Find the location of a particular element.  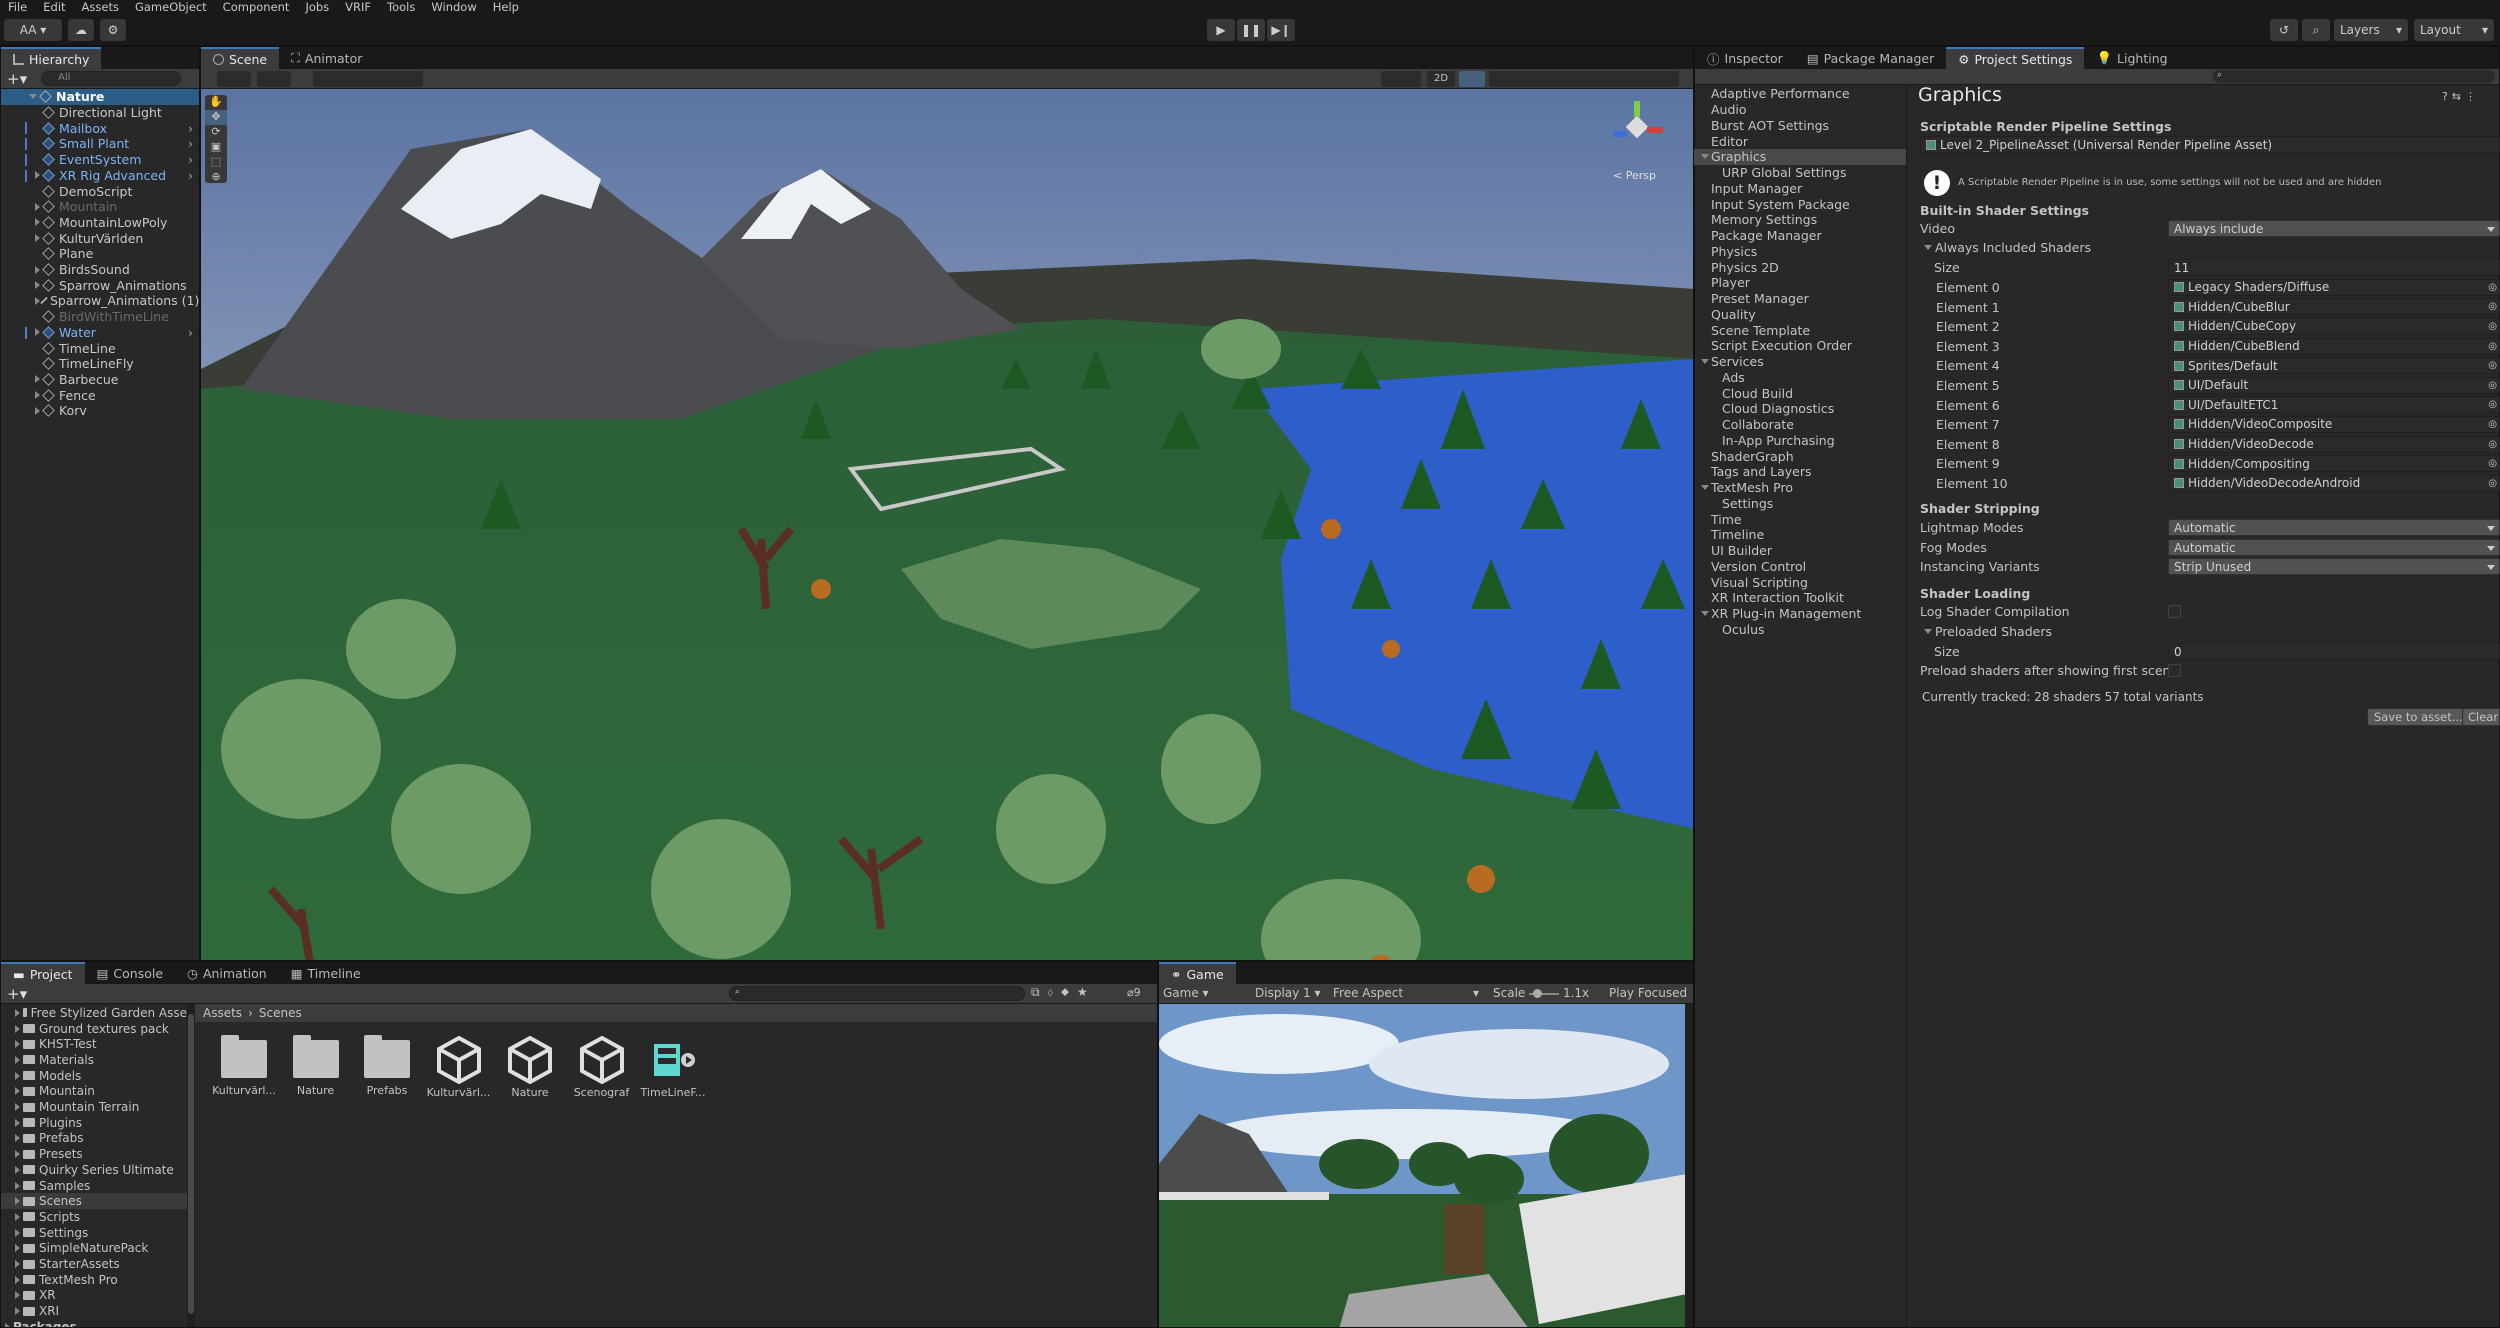

hierarchy-item: BirdsSound is located at coordinates (100, 270).